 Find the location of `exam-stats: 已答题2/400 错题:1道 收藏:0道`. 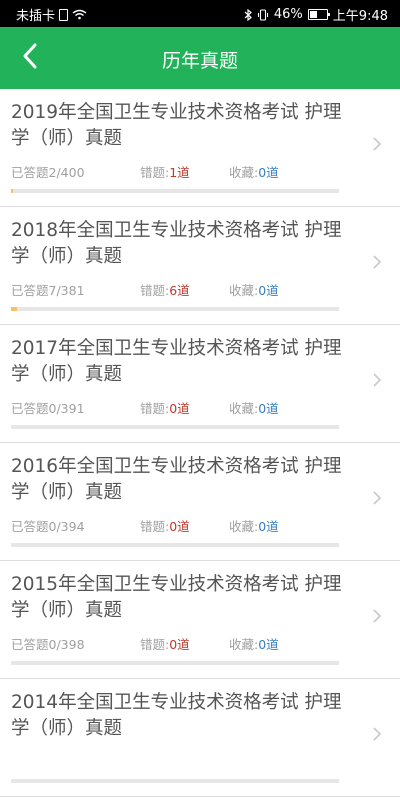

exam-stats: 已答题2/400 错题:1道 收藏:0道 is located at coordinates (176, 171).